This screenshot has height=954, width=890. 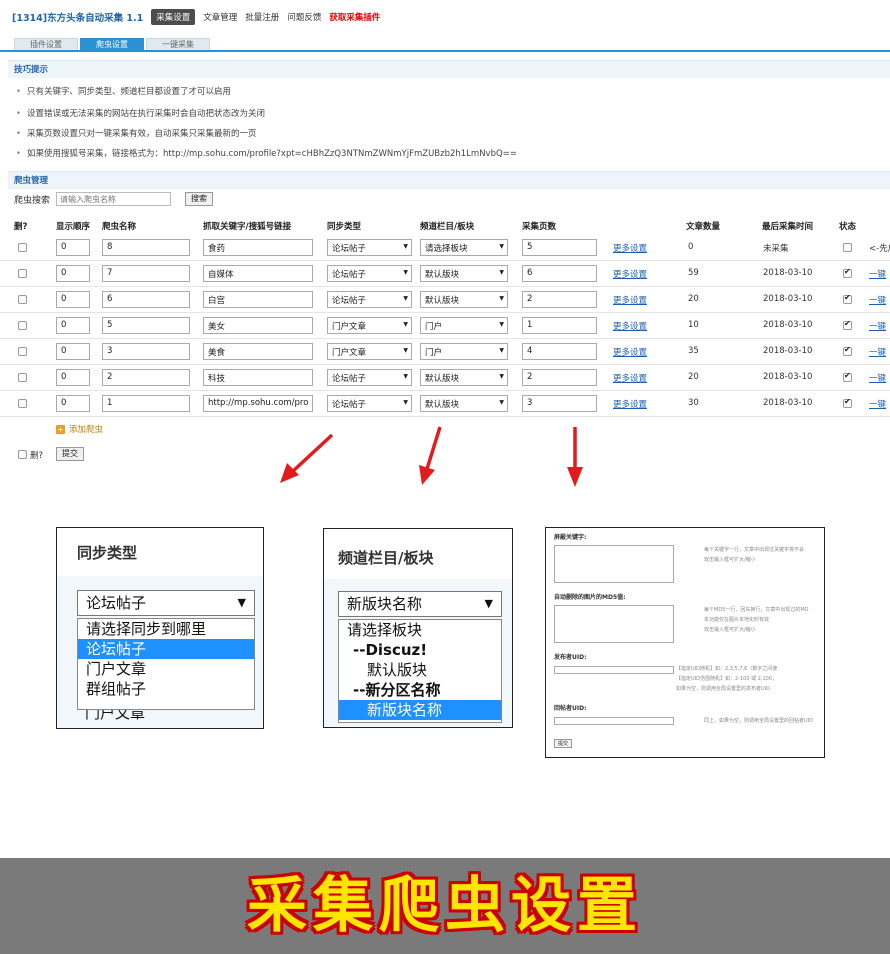 What do you see at coordinates (146, 325) in the screenshot?
I see `crawler-name-input: 5` at bounding box center [146, 325].